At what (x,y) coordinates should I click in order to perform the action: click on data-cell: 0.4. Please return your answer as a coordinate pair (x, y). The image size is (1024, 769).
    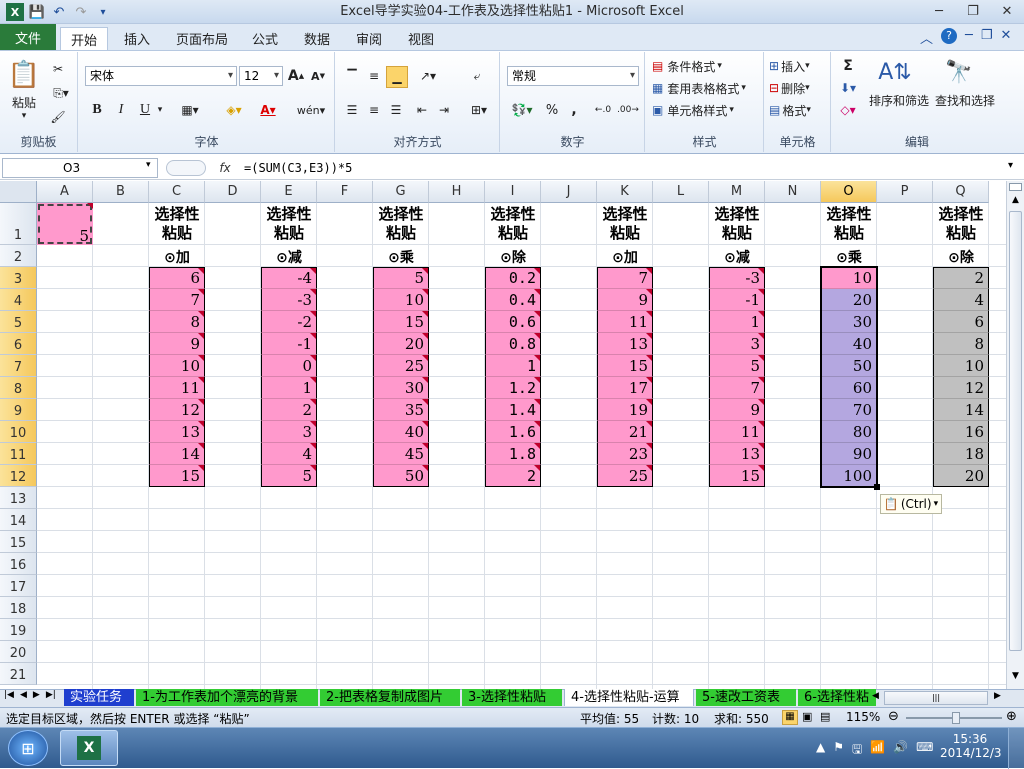
    Looking at the image, I should click on (513, 300).